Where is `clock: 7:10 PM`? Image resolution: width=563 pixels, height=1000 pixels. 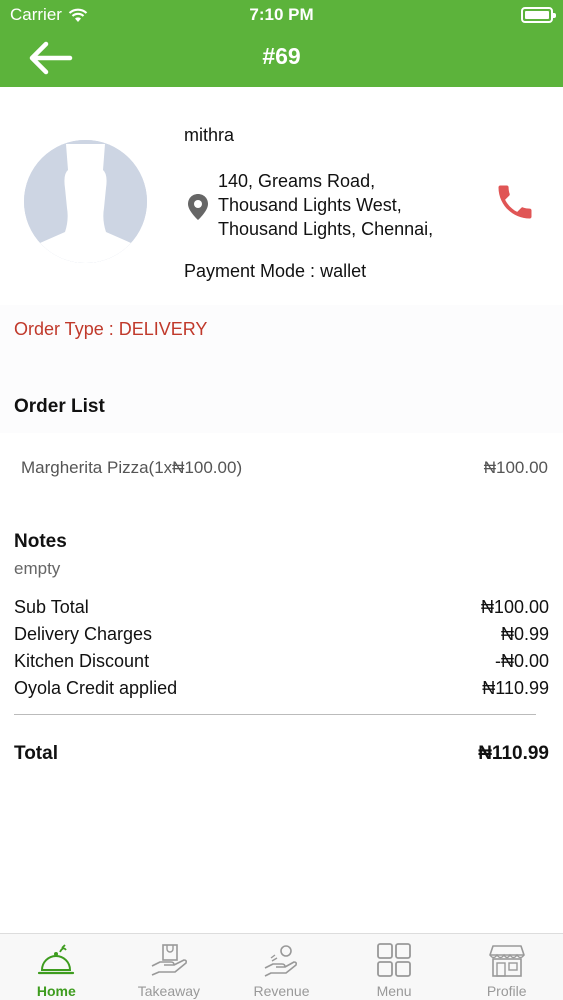 clock: 7:10 PM is located at coordinates (281, 14).